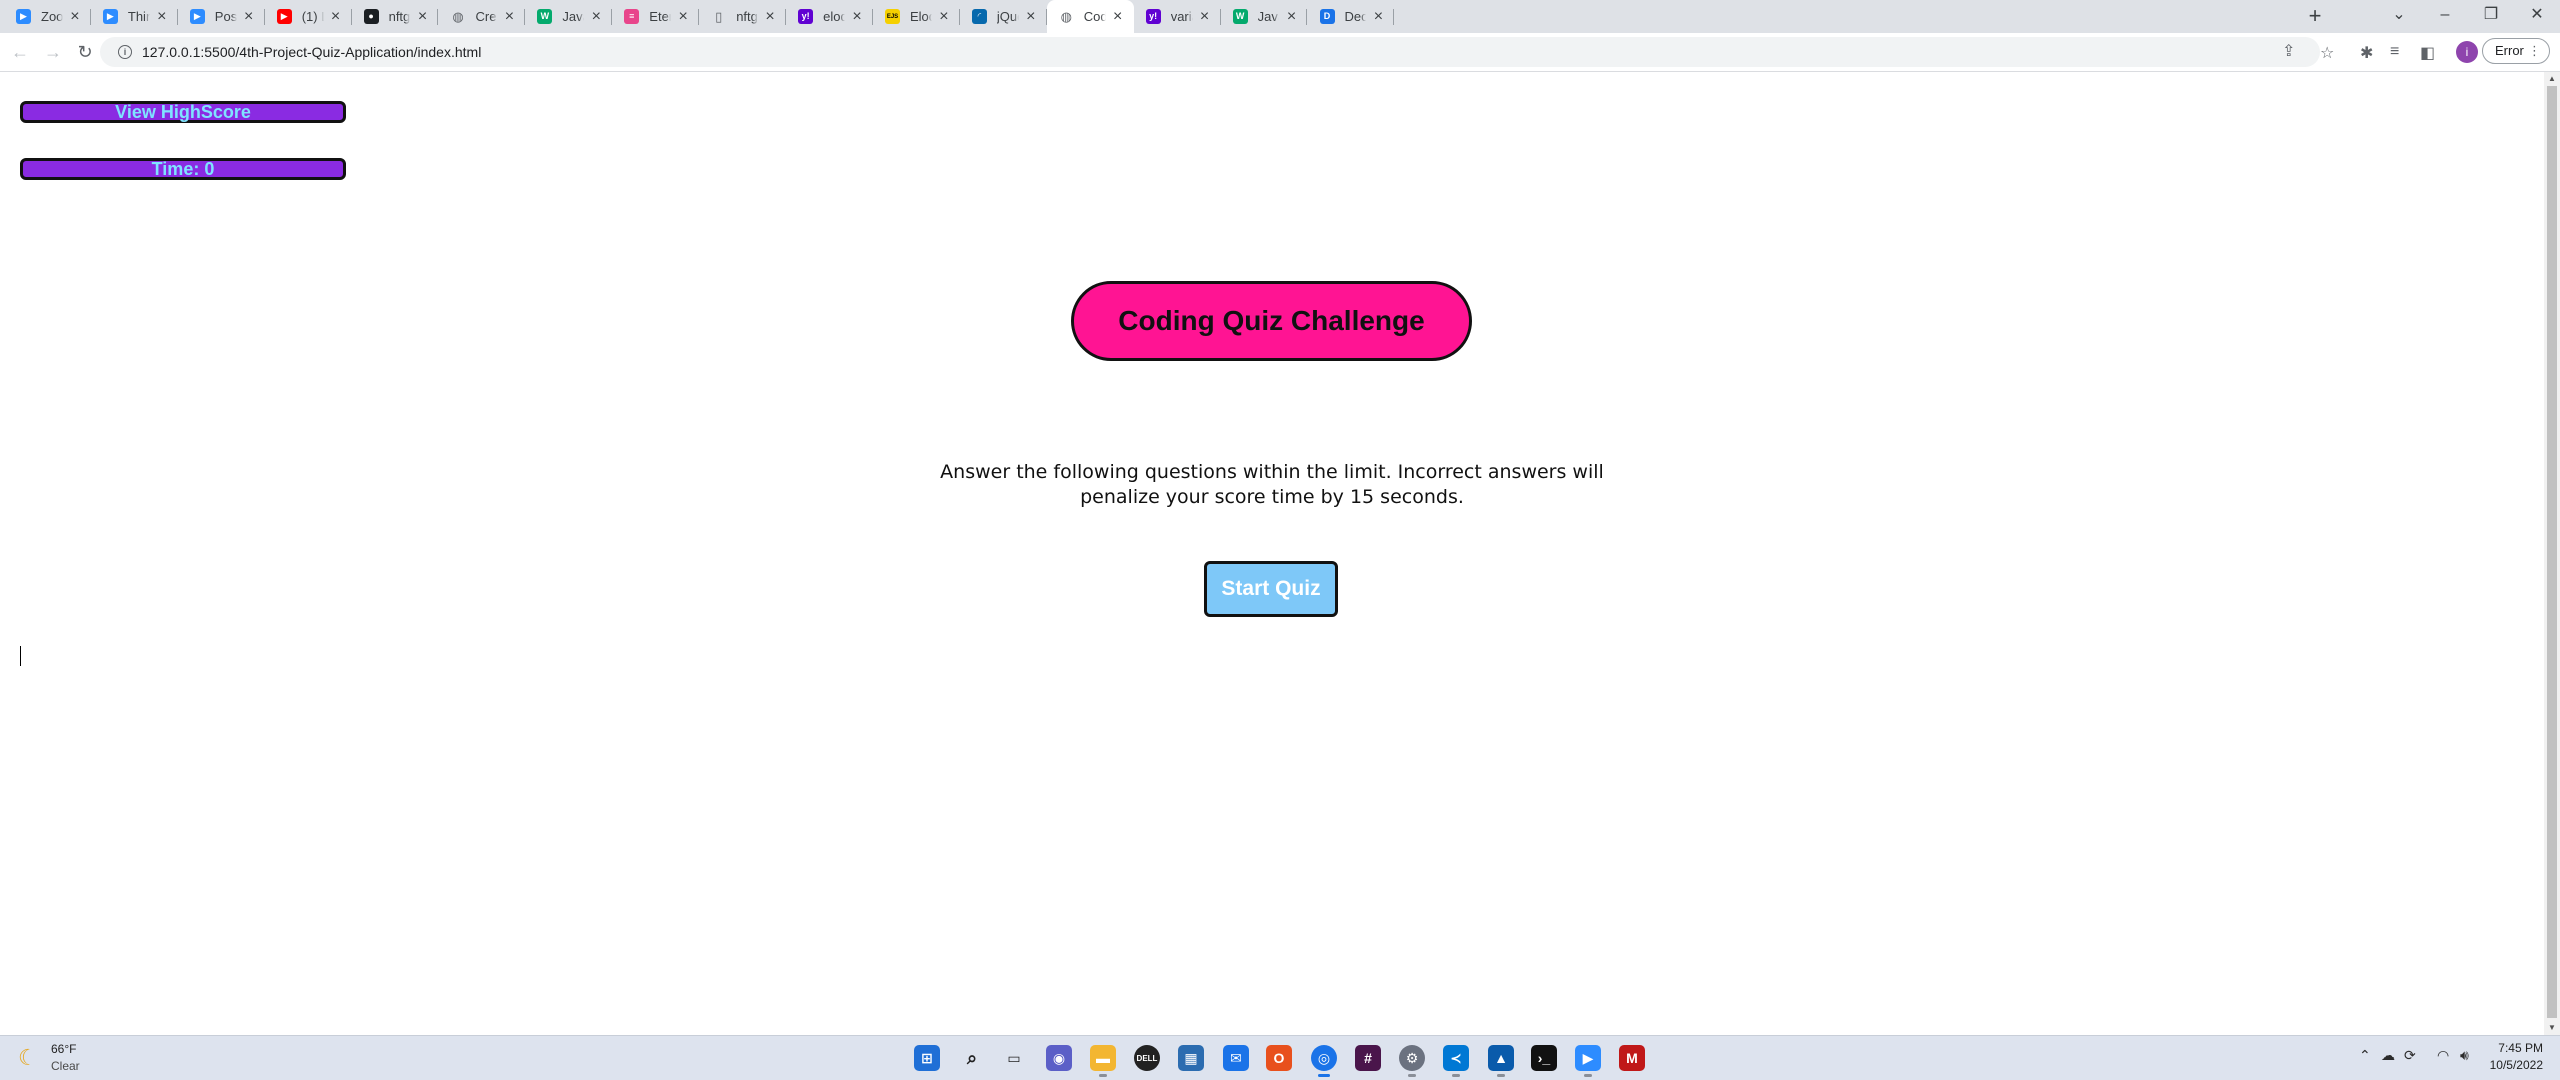 Image resolution: width=2560 pixels, height=1080 pixels. I want to click on dell-icon: DELL, so click(1147, 1058).